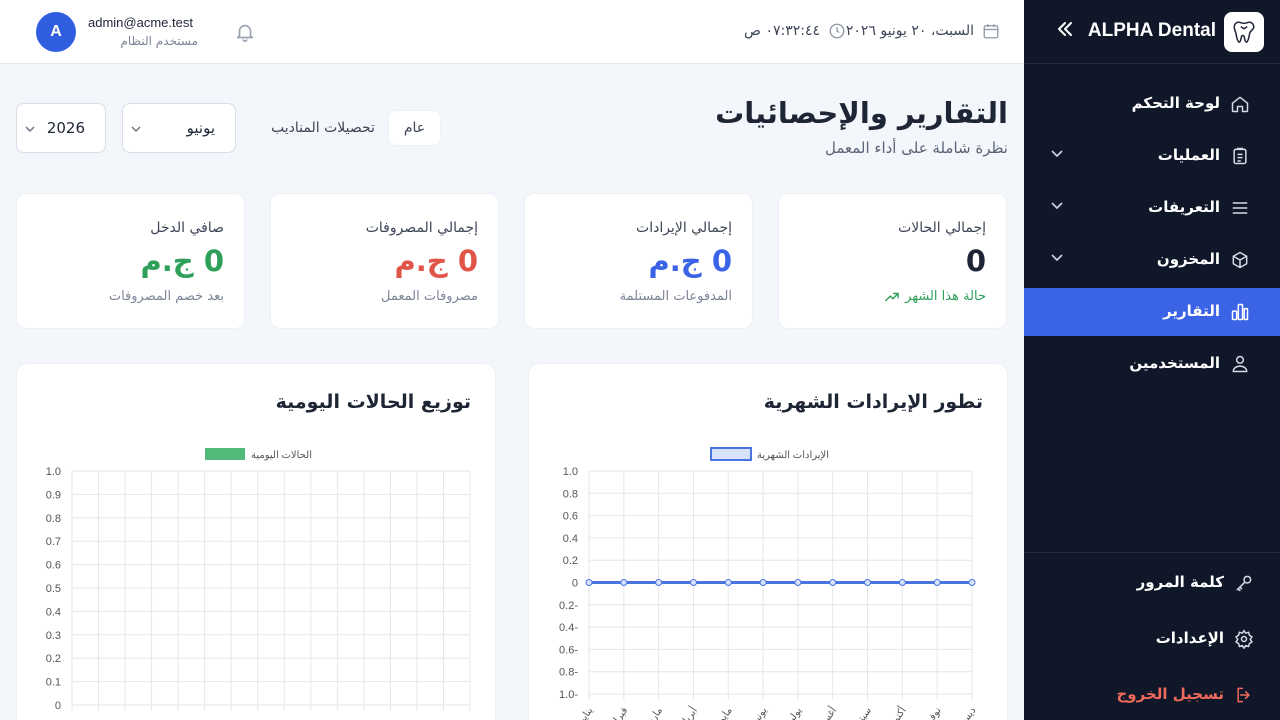  What do you see at coordinates (323, 128) in the screenshot?
I see `filter-reps-link: تحصيلات المناديب` at bounding box center [323, 128].